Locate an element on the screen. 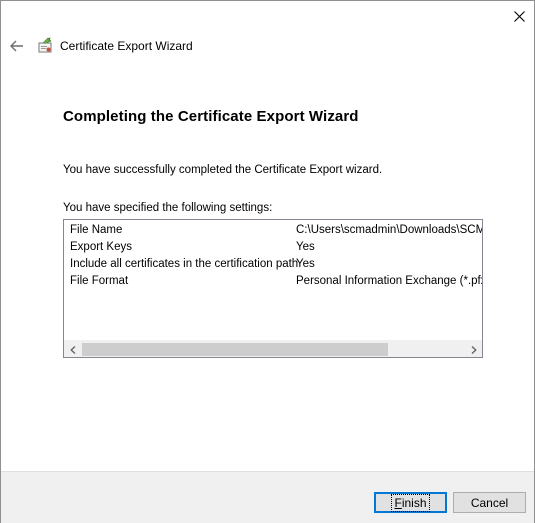 The width and height of the screenshot is (535, 523). scroll-right-button is located at coordinates (473, 349).